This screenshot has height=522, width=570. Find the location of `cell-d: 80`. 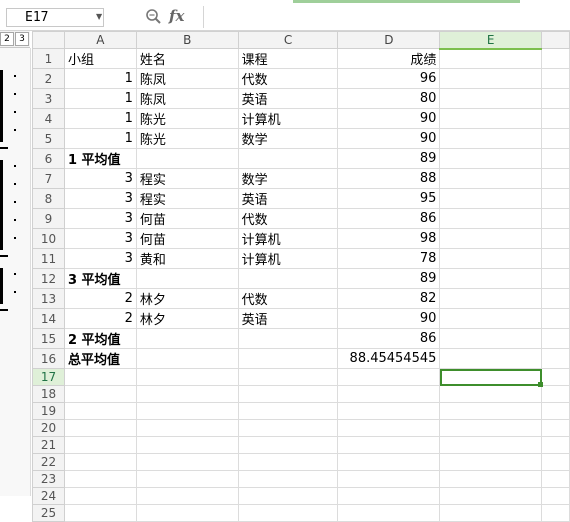

cell-d: 80 is located at coordinates (389, 98).